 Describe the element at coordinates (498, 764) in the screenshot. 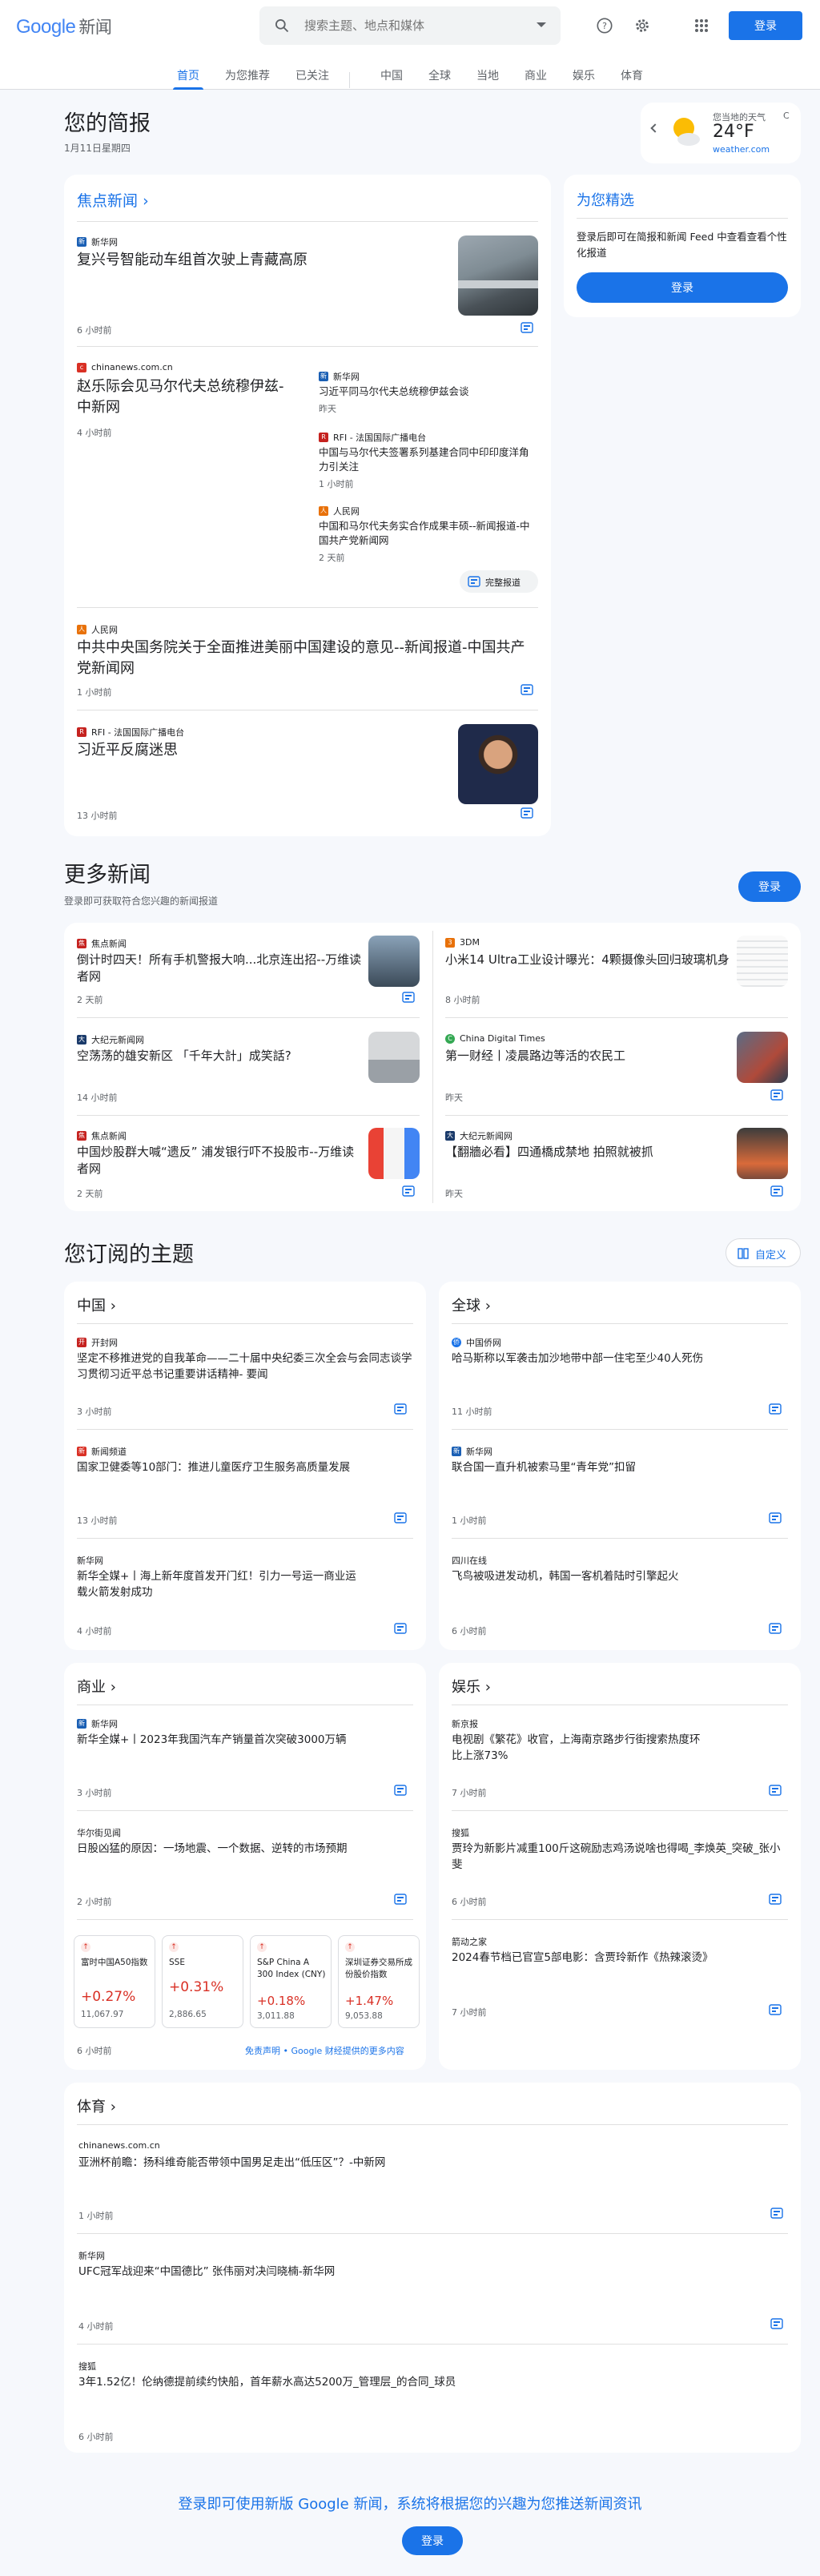

I see `portrait-thumbnail` at that location.